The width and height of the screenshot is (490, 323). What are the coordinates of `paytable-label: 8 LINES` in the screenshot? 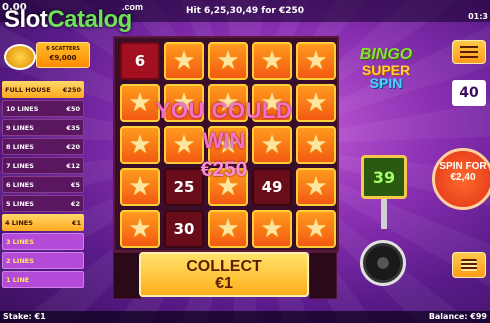 It's located at (20, 146).